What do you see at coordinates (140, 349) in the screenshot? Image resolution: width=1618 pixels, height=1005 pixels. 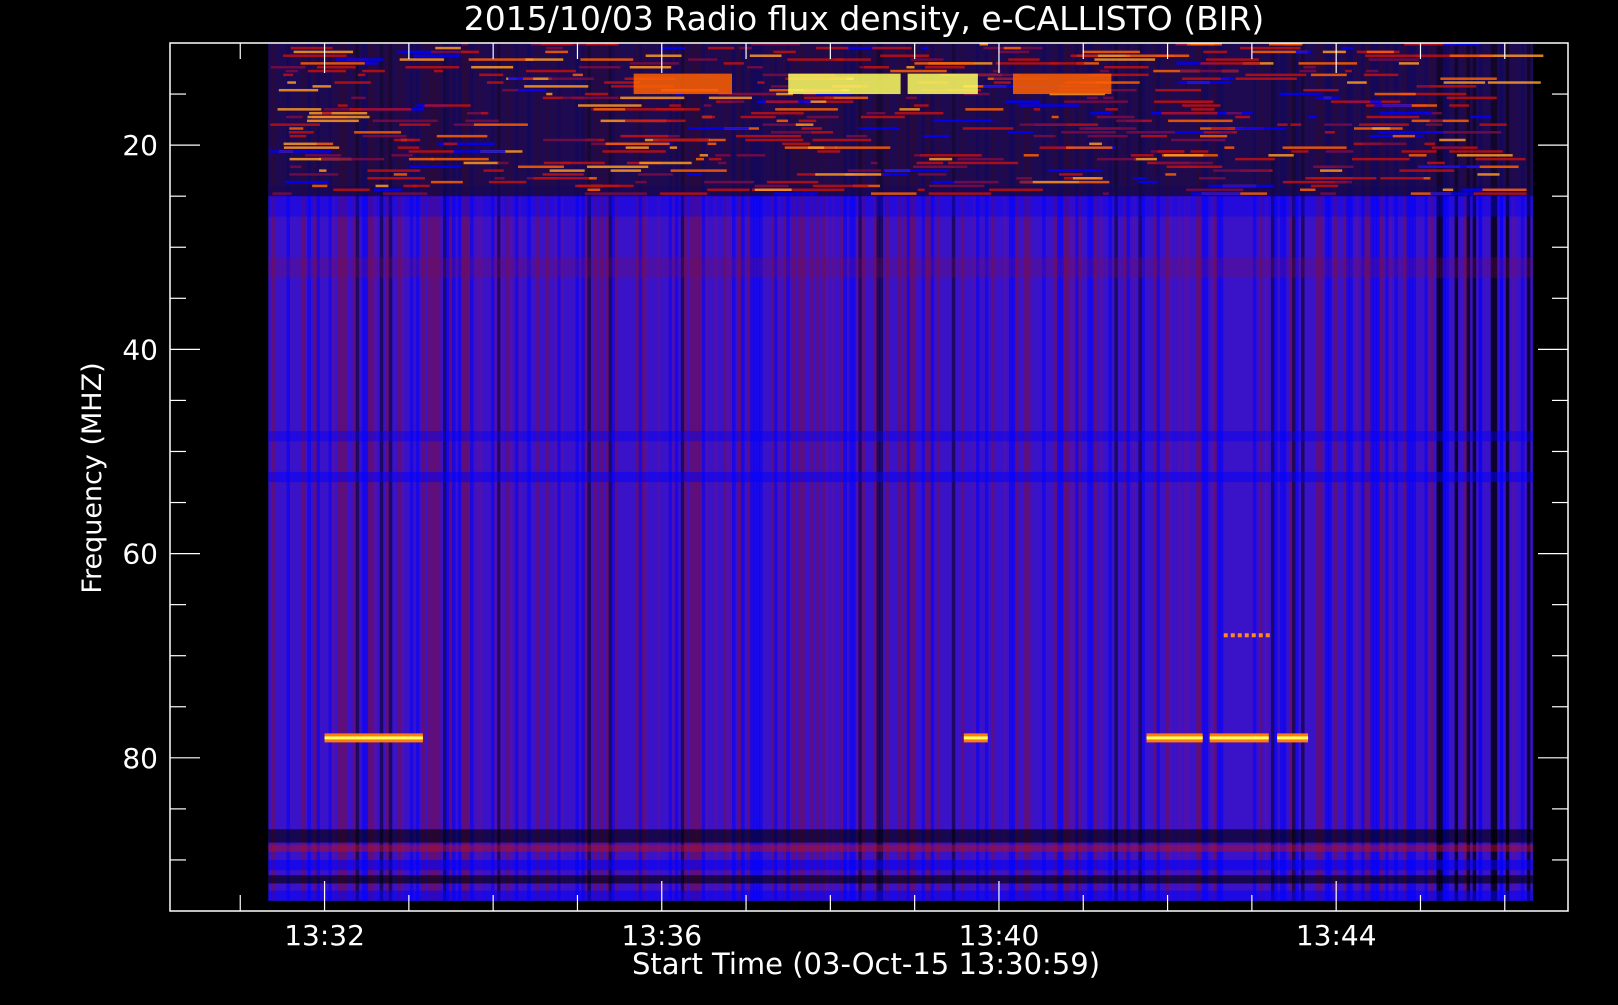 I see `y-tick-label: 40` at bounding box center [140, 349].